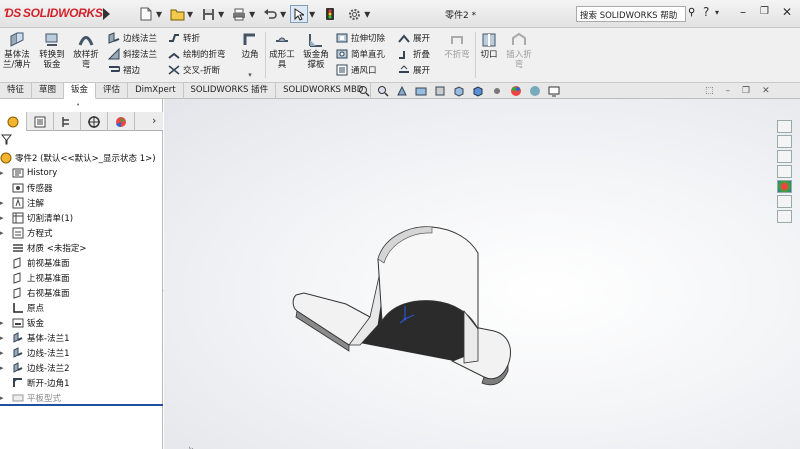 The image size is (800, 449). Describe the element at coordinates (16, 91) in the screenshot. I see `tab-features: 特征` at that location.